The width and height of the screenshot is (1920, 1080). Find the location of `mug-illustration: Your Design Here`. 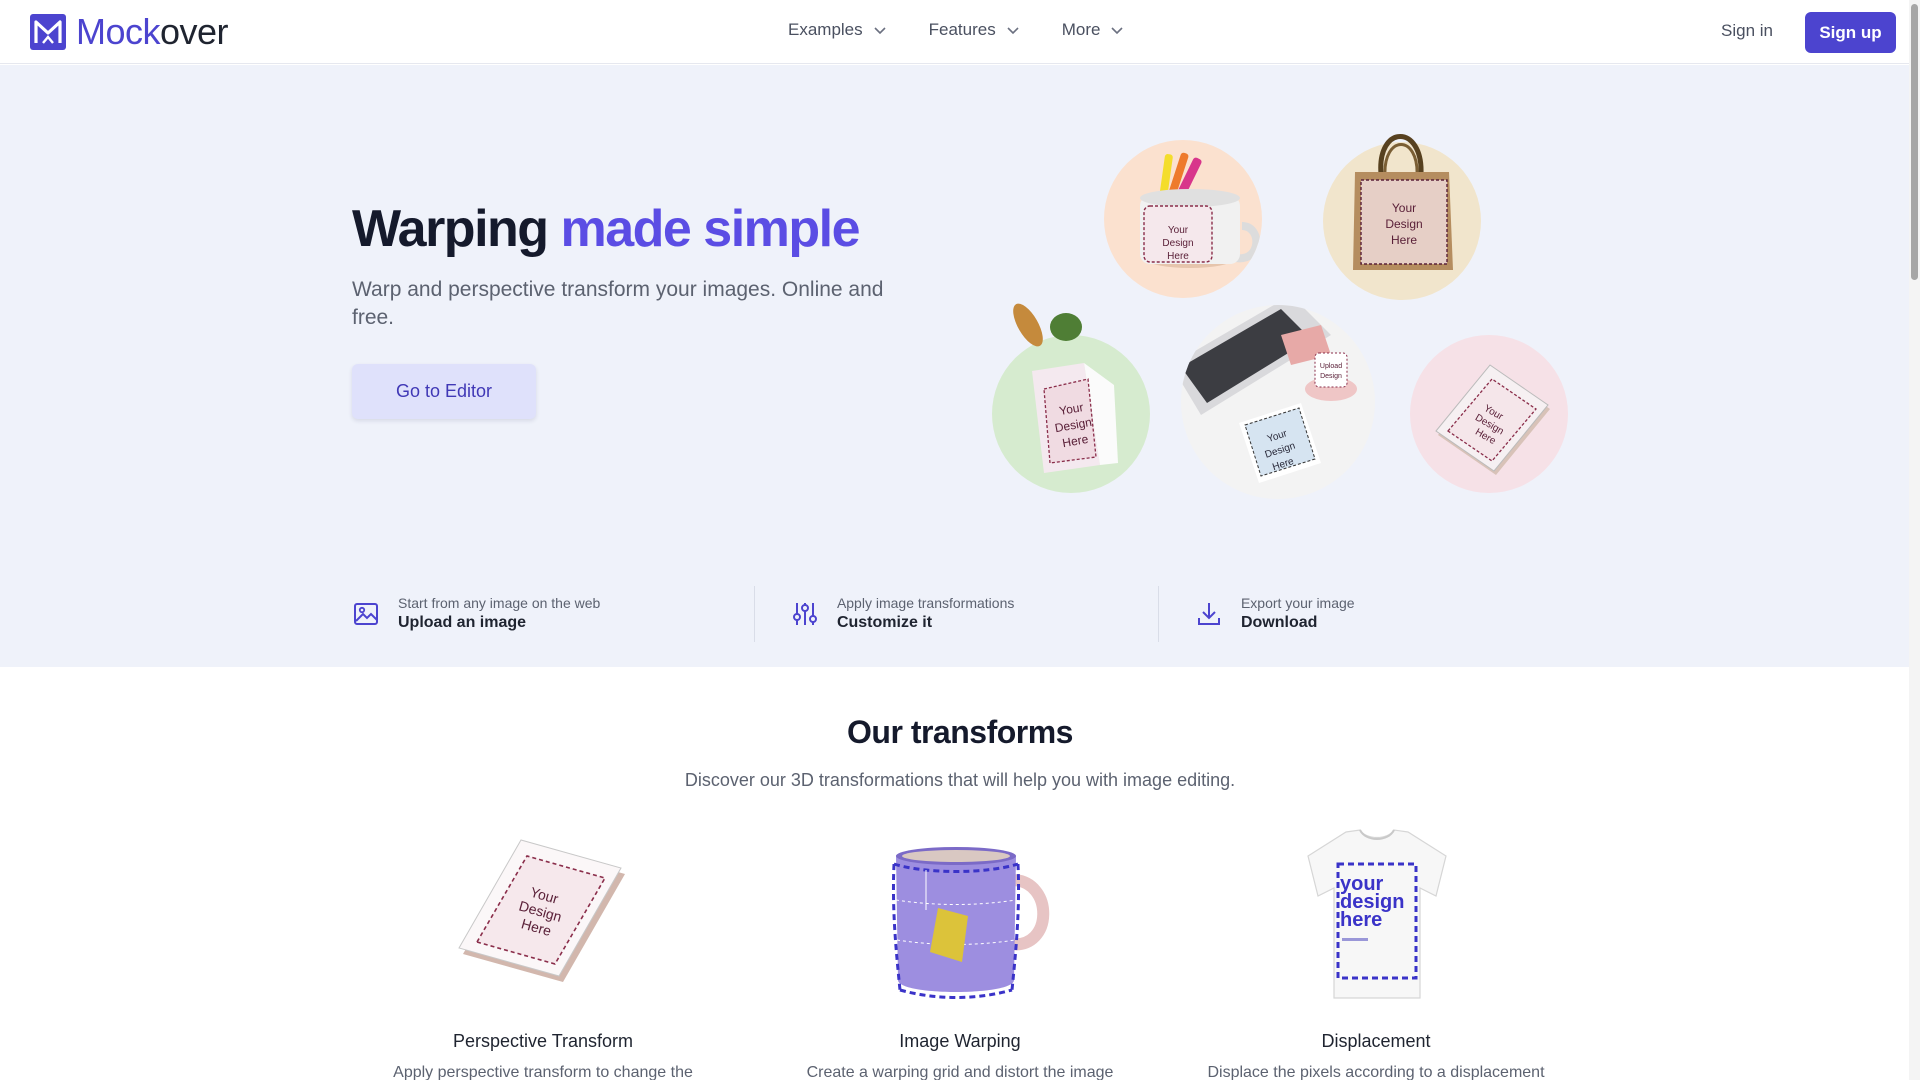

mug-illustration: Your Design Here is located at coordinates (1200, 210).